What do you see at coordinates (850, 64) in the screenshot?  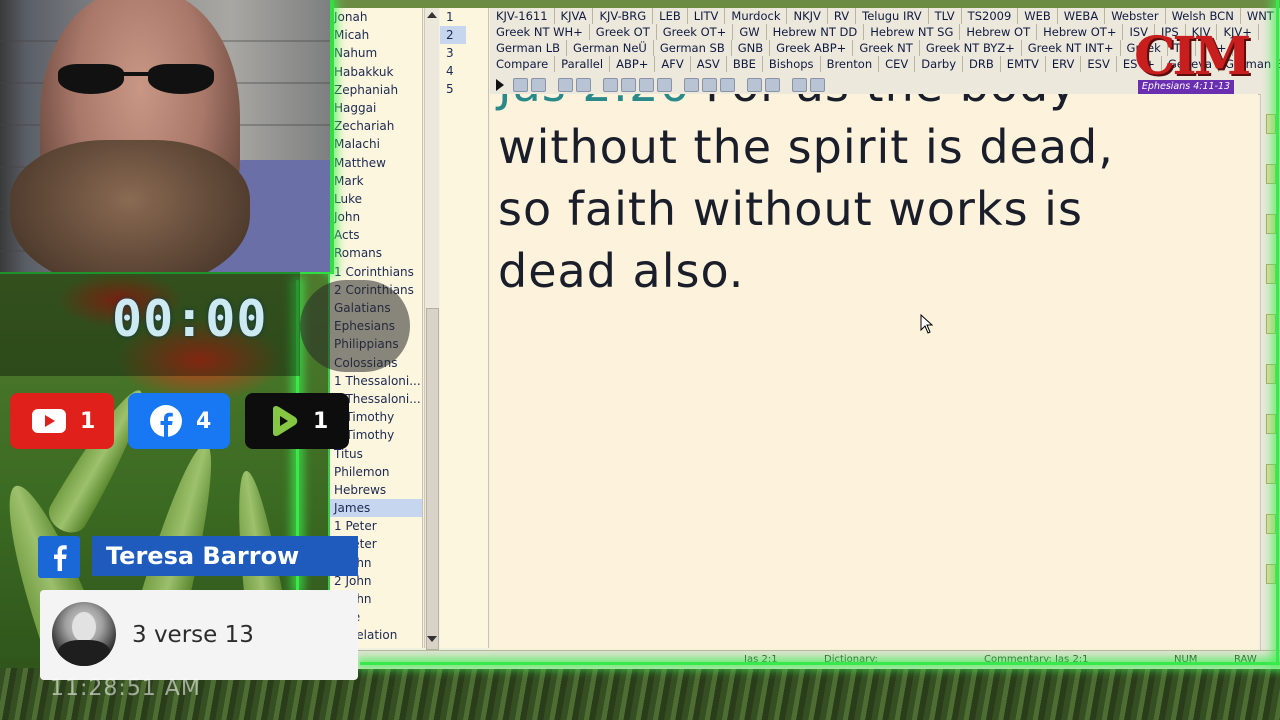 I see `version-tab: Brenton` at bounding box center [850, 64].